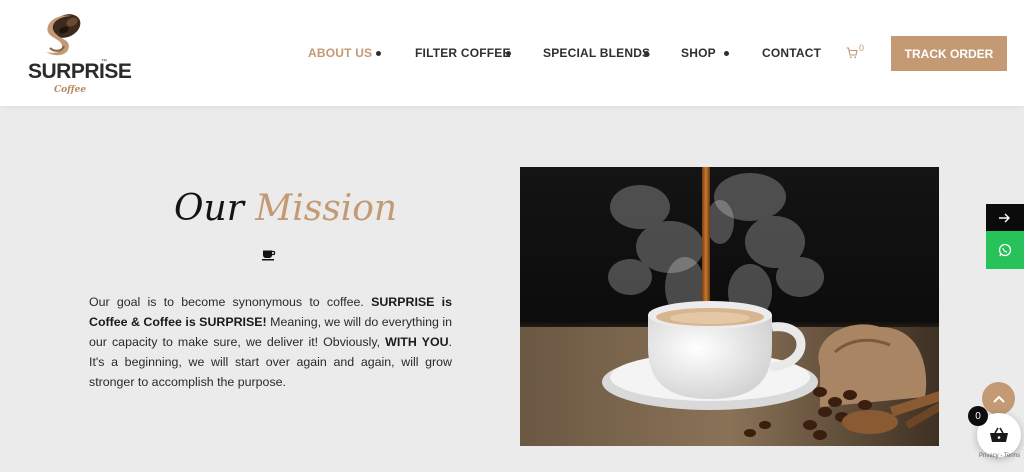 The height and width of the screenshot is (472, 1024). Describe the element at coordinates (999, 434) in the screenshot. I see `basket-icon` at that location.